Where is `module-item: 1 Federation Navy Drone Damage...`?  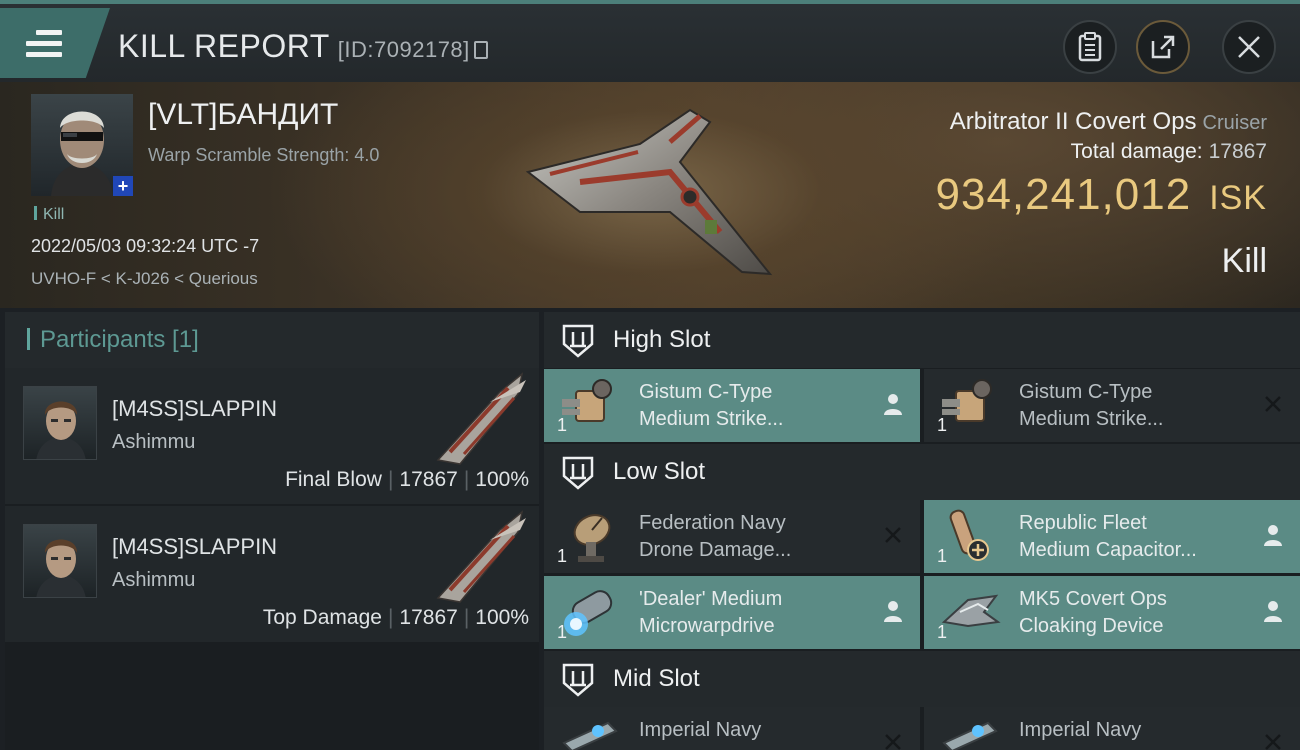
module-item: 1 Federation Navy Drone Damage... is located at coordinates (732, 536).